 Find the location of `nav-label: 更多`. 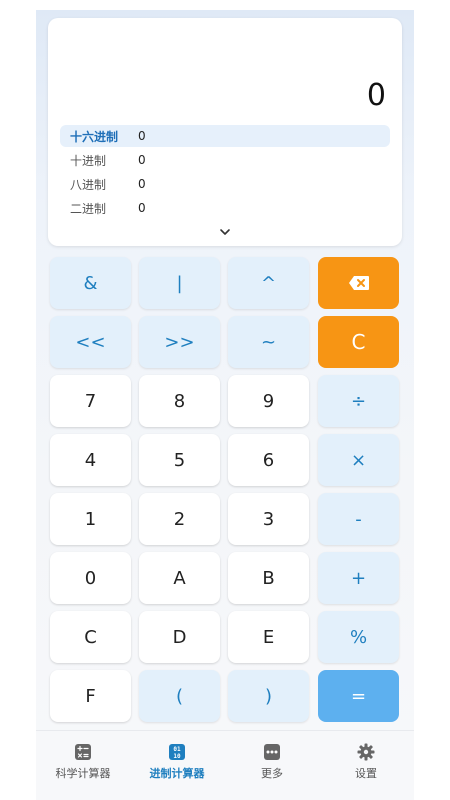

nav-label: 更多 is located at coordinates (272, 773).